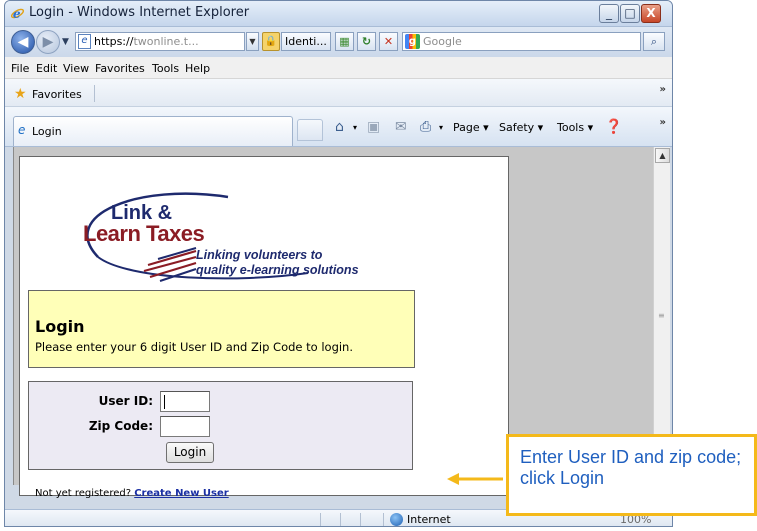 The height and width of the screenshot is (531, 757). I want to click on scroll-up-icon: ▲, so click(662, 155).